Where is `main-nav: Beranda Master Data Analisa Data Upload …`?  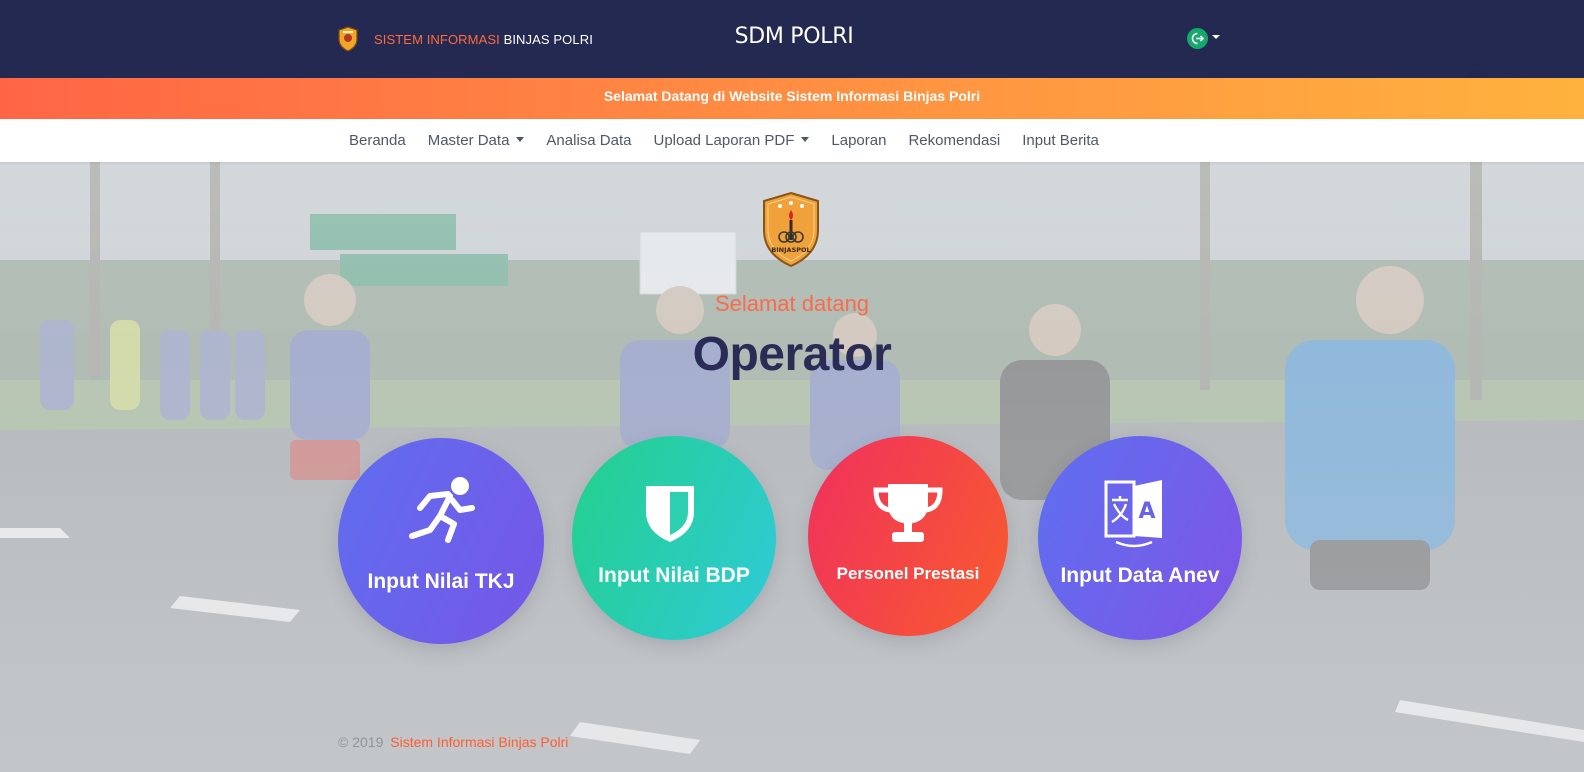
main-nav: Beranda Master Data Analisa Data Upload … is located at coordinates (792, 140).